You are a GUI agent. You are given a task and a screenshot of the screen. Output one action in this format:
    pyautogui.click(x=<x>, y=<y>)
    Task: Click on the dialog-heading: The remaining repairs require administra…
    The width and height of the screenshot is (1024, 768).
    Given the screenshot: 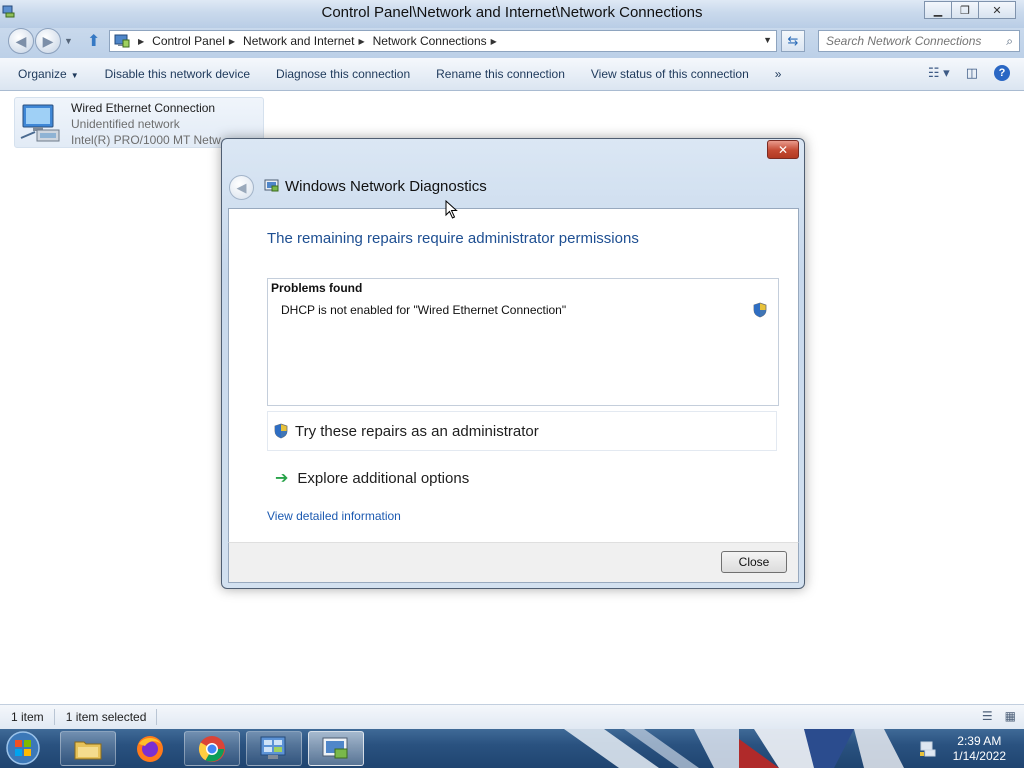 What is the action you would take?
    pyautogui.click(x=453, y=238)
    